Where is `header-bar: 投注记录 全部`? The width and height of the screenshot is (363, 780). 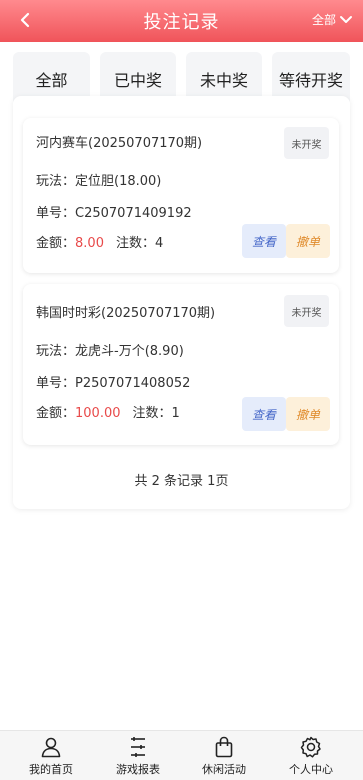
header-bar: 投注记录 全部 is located at coordinates (181, 21).